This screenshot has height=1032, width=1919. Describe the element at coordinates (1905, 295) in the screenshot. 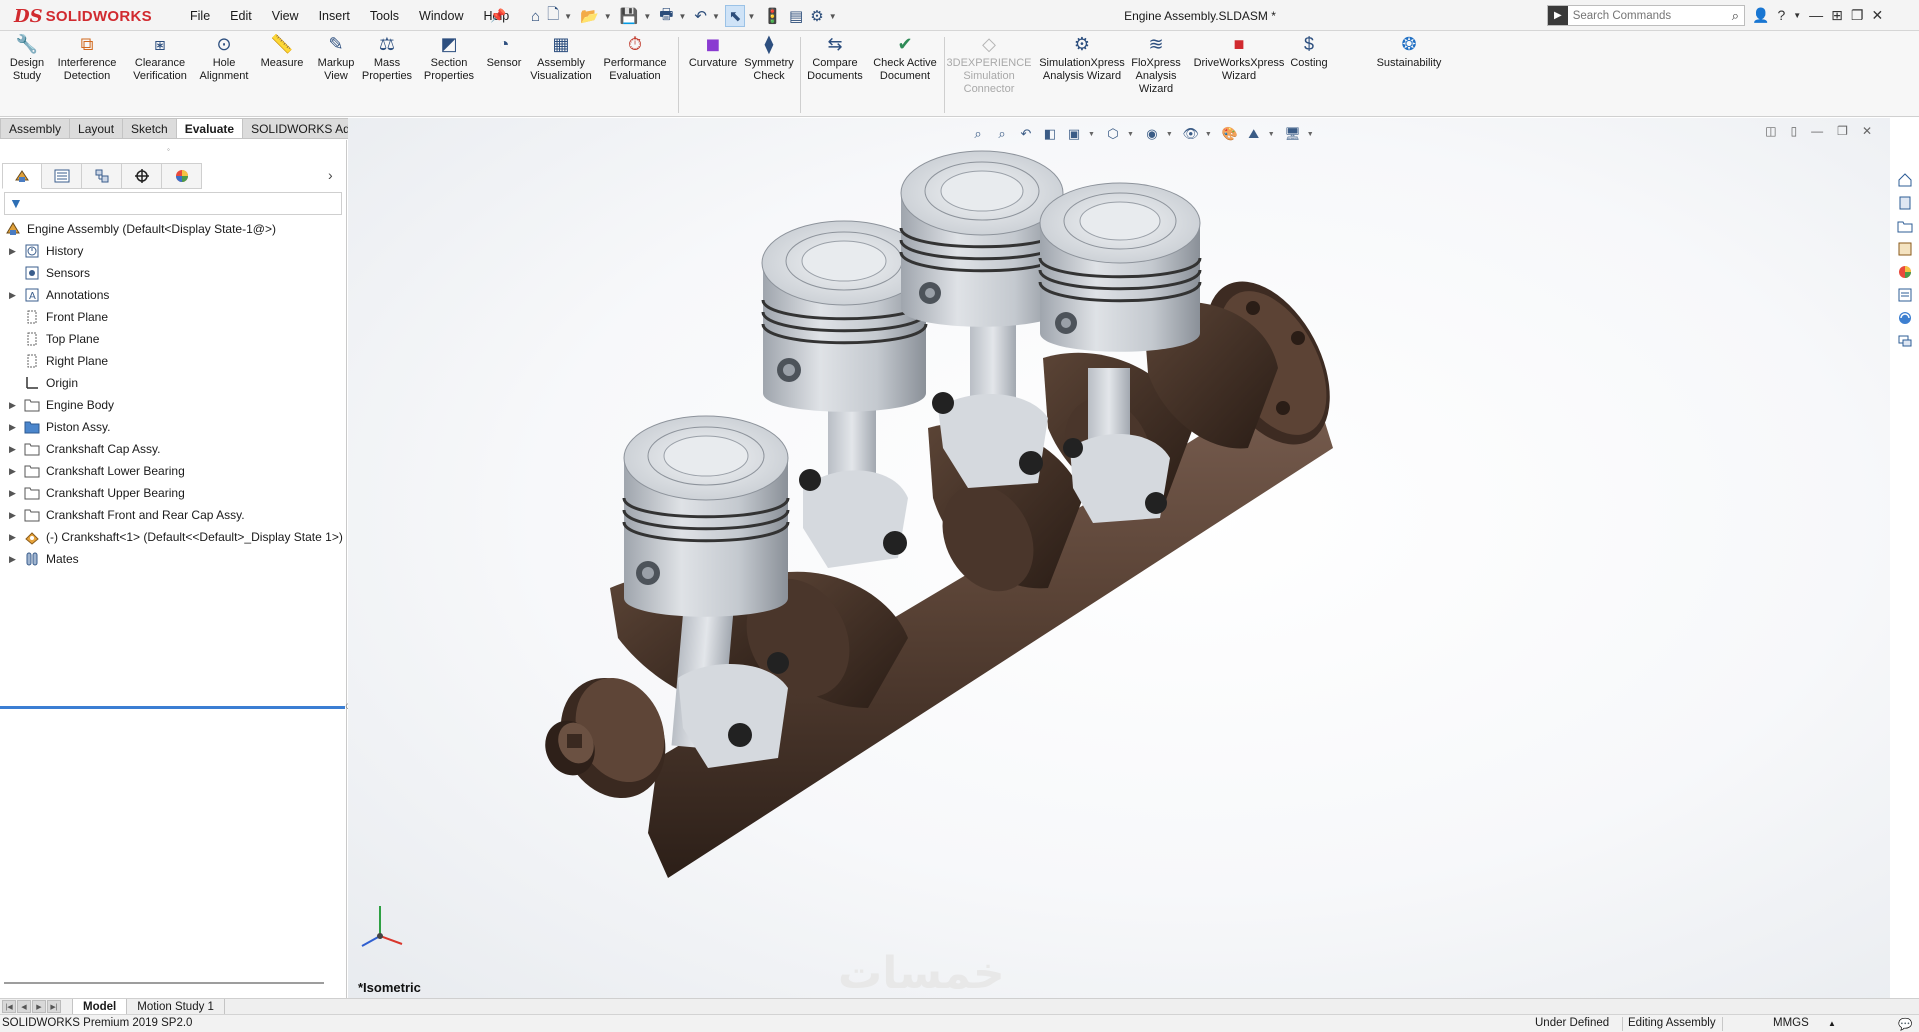

I see `custom-properties-icon` at that location.